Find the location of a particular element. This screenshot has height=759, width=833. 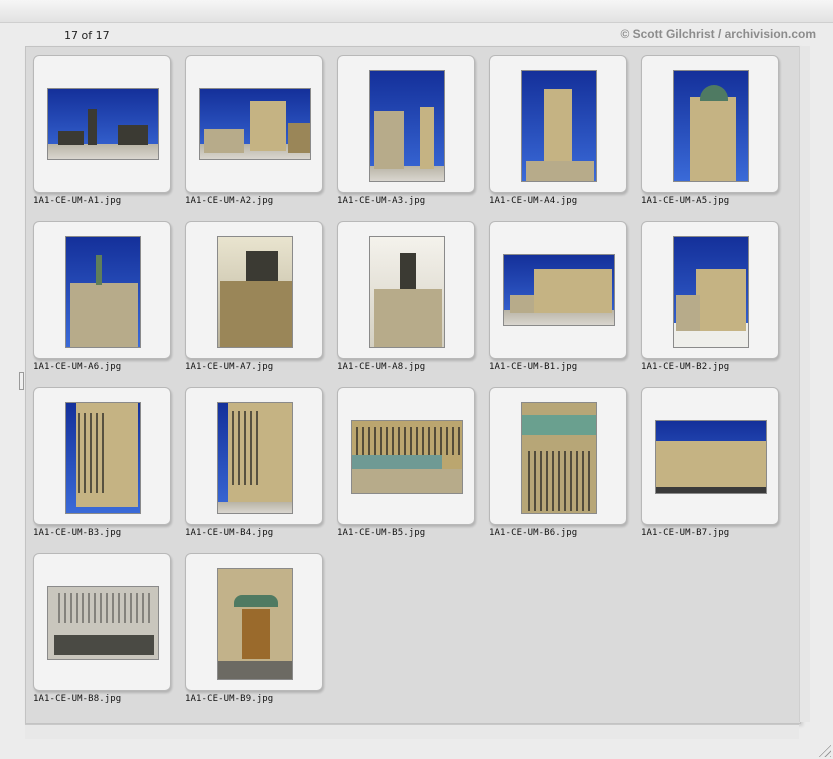

thumbnail-caption: 1A1-CE-UM-A6.jpg is located at coordinates (77, 367).